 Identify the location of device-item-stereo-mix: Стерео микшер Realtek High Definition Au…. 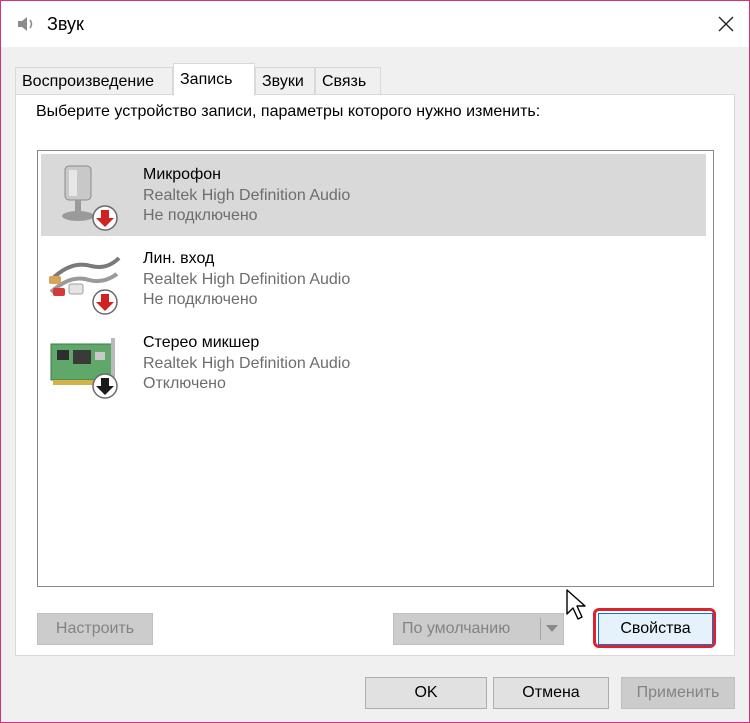
(373, 363).